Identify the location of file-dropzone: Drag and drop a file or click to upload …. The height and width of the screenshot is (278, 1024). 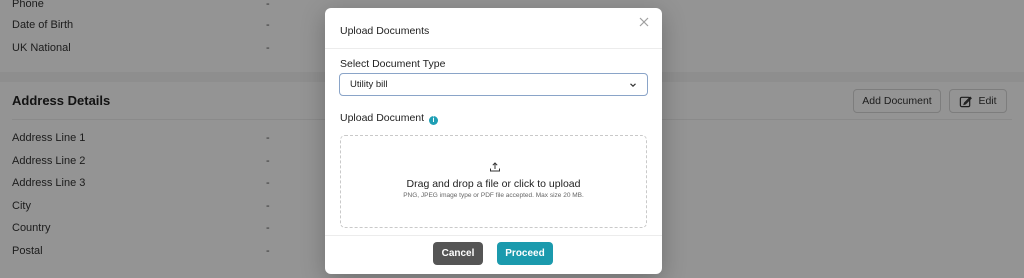
(493, 181).